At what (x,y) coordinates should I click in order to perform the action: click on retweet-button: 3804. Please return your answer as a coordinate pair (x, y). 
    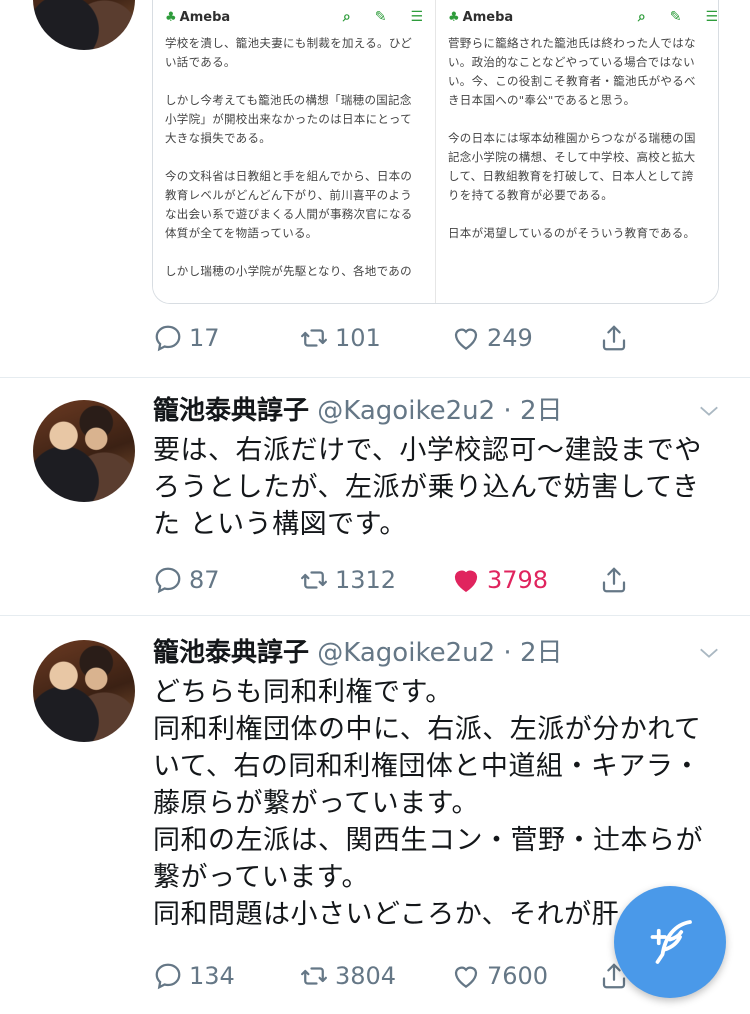
    Looking at the image, I should click on (347, 976).